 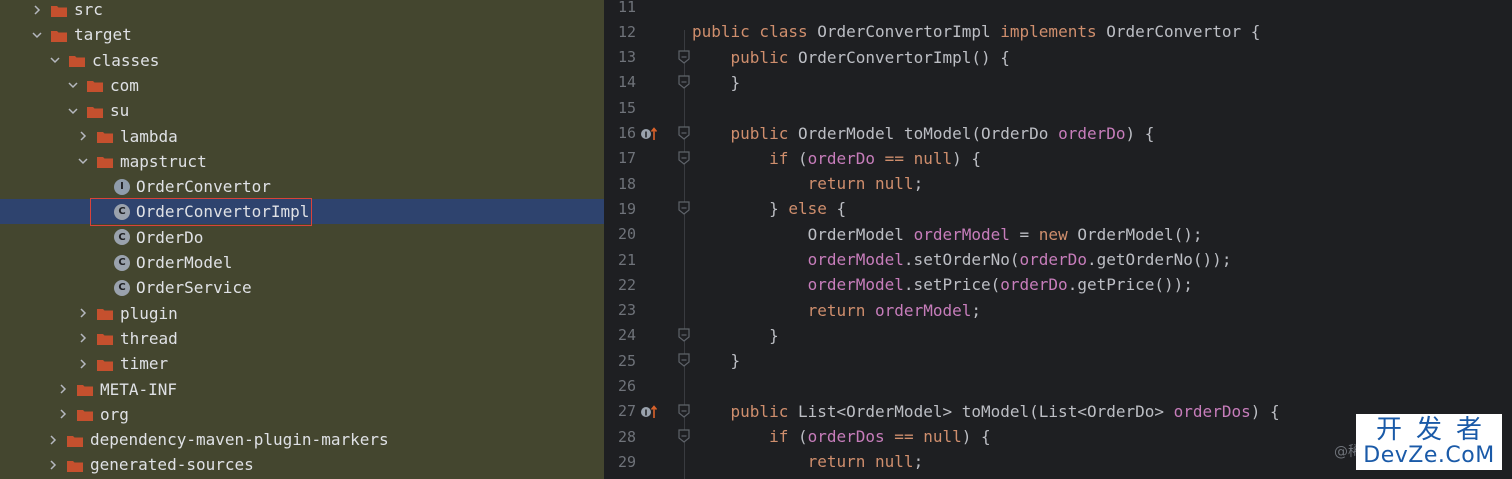 What do you see at coordinates (194, 288) in the screenshot?
I see `tree-item-label: OrderService` at bounding box center [194, 288].